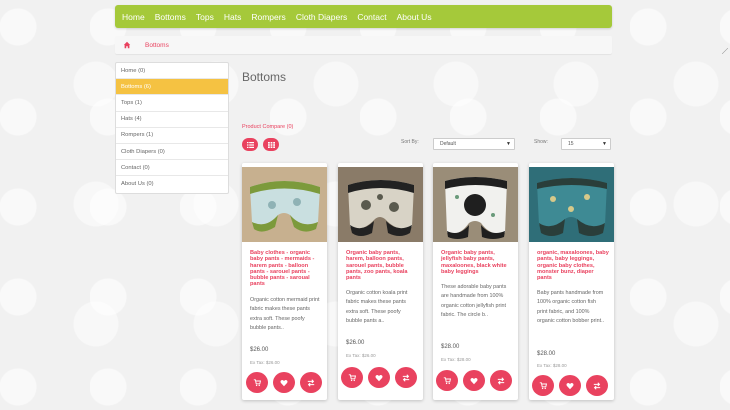 The image size is (730, 410). Describe the element at coordinates (205, 17) in the screenshot. I see `nav-tops: Tops` at that location.